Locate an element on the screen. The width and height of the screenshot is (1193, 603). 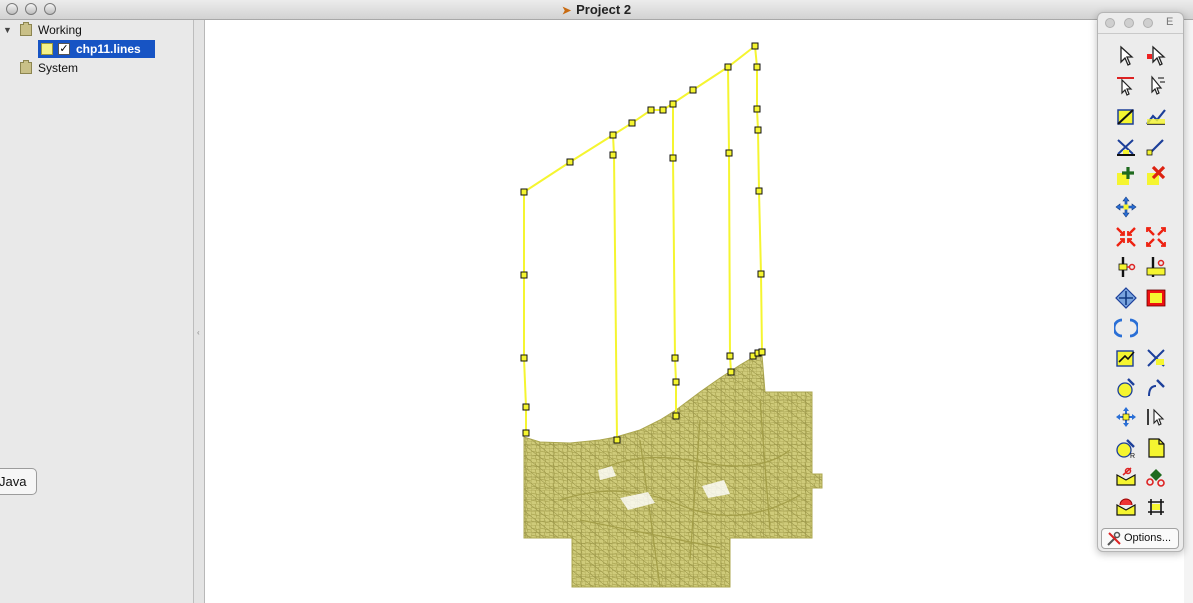
splitter-grip-icon: ‹ is located at coordinates (198, 332).